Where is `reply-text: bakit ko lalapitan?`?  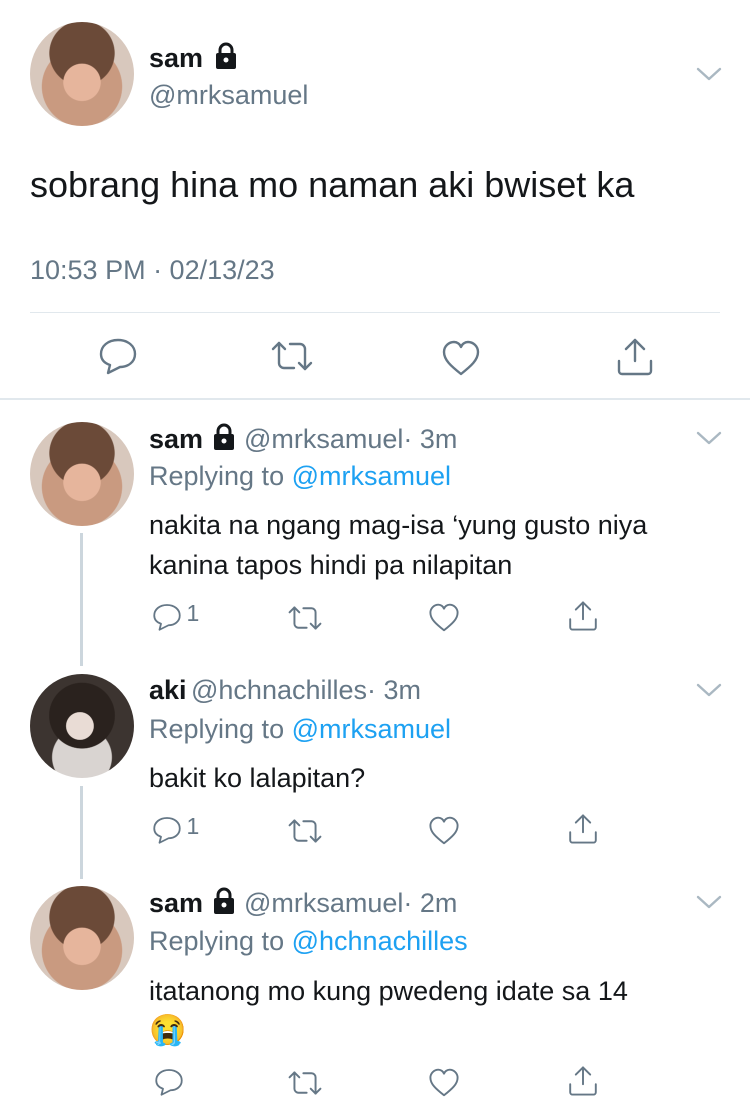
reply-text: bakit ko lalapitan? is located at coordinates (257, 778).